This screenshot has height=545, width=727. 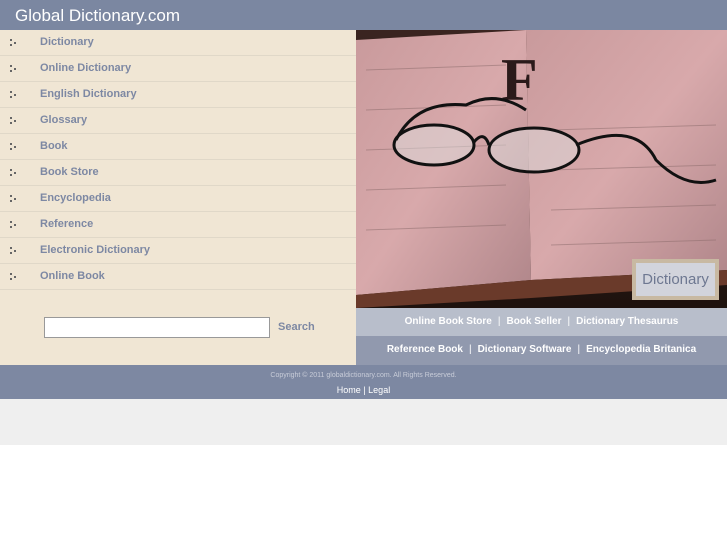 I want to click on sidebar-item-label: Online Dictionary, so click(x=86, y=68).